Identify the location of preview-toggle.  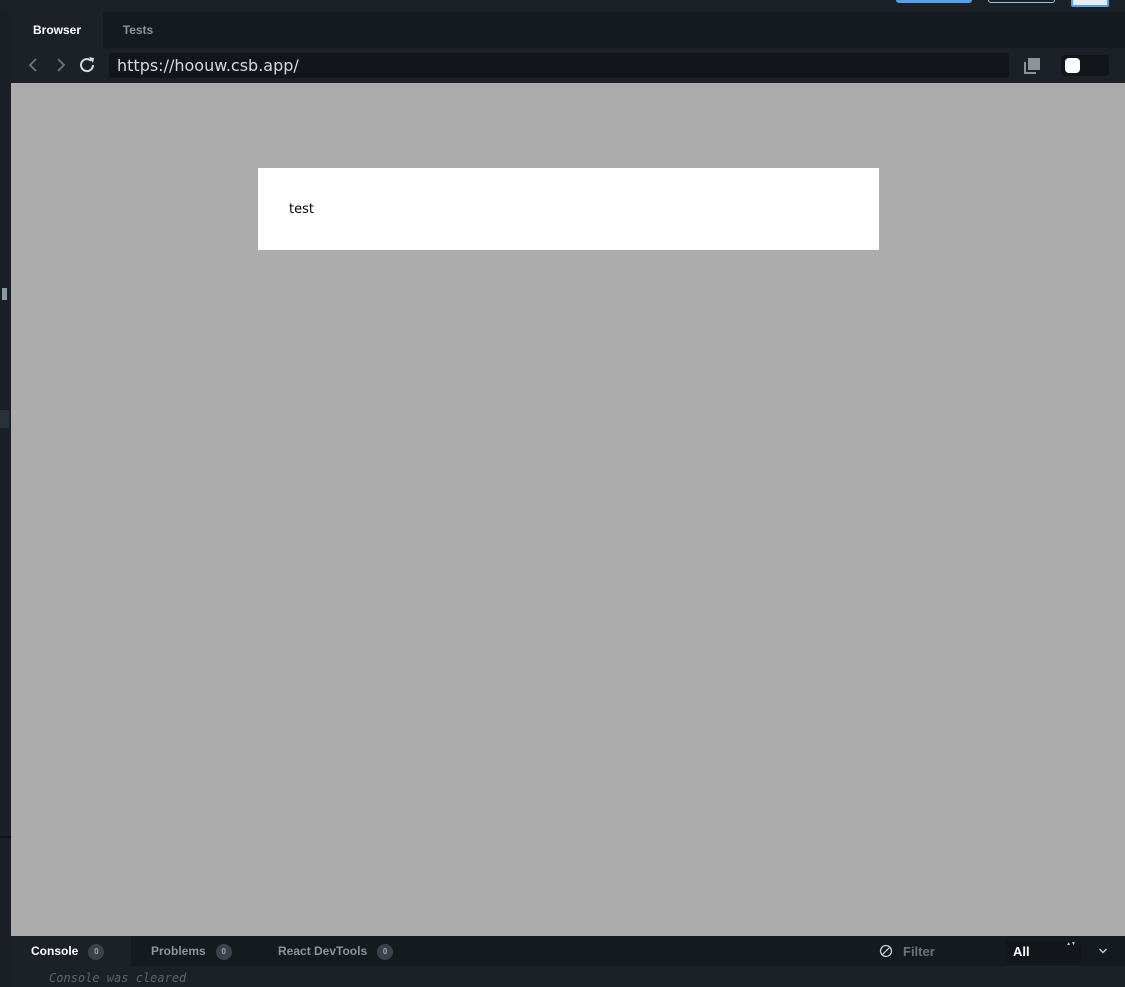
(1085, 65).